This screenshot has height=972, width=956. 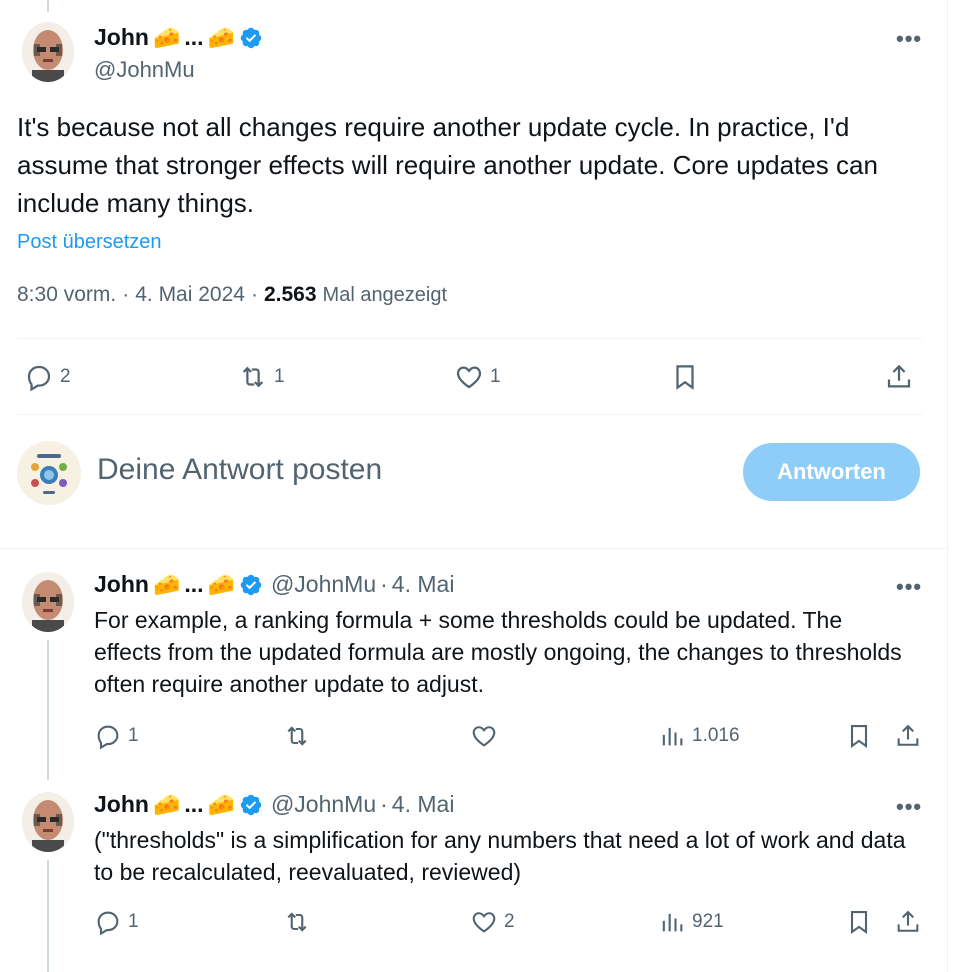 What do you see at coordinates (239, 470) in the screenshot?
I see `reply-input: Deine Antwort posten` at bounding box center [239, 470].